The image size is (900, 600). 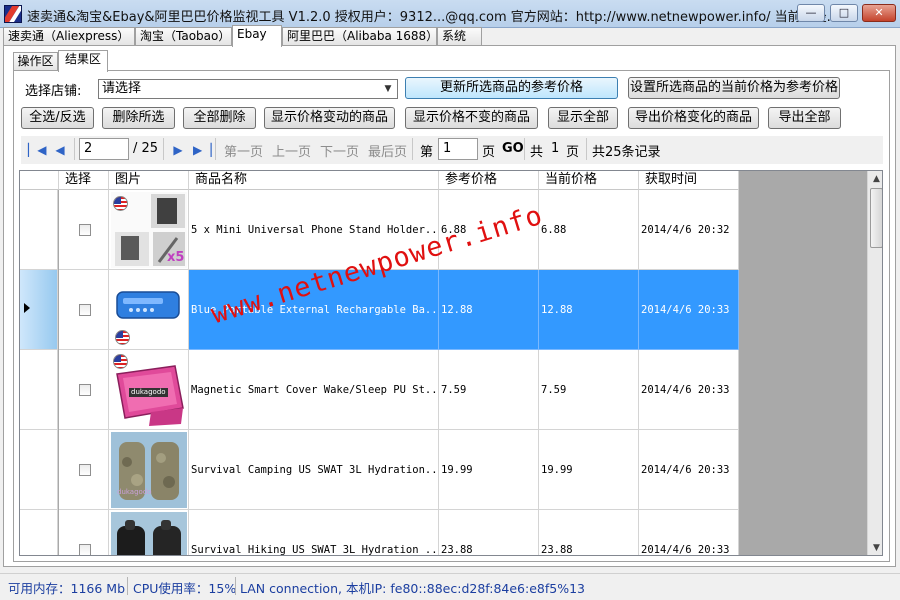 I want to click on cur-price-cell: 7.59, so click(x=589, y=390).